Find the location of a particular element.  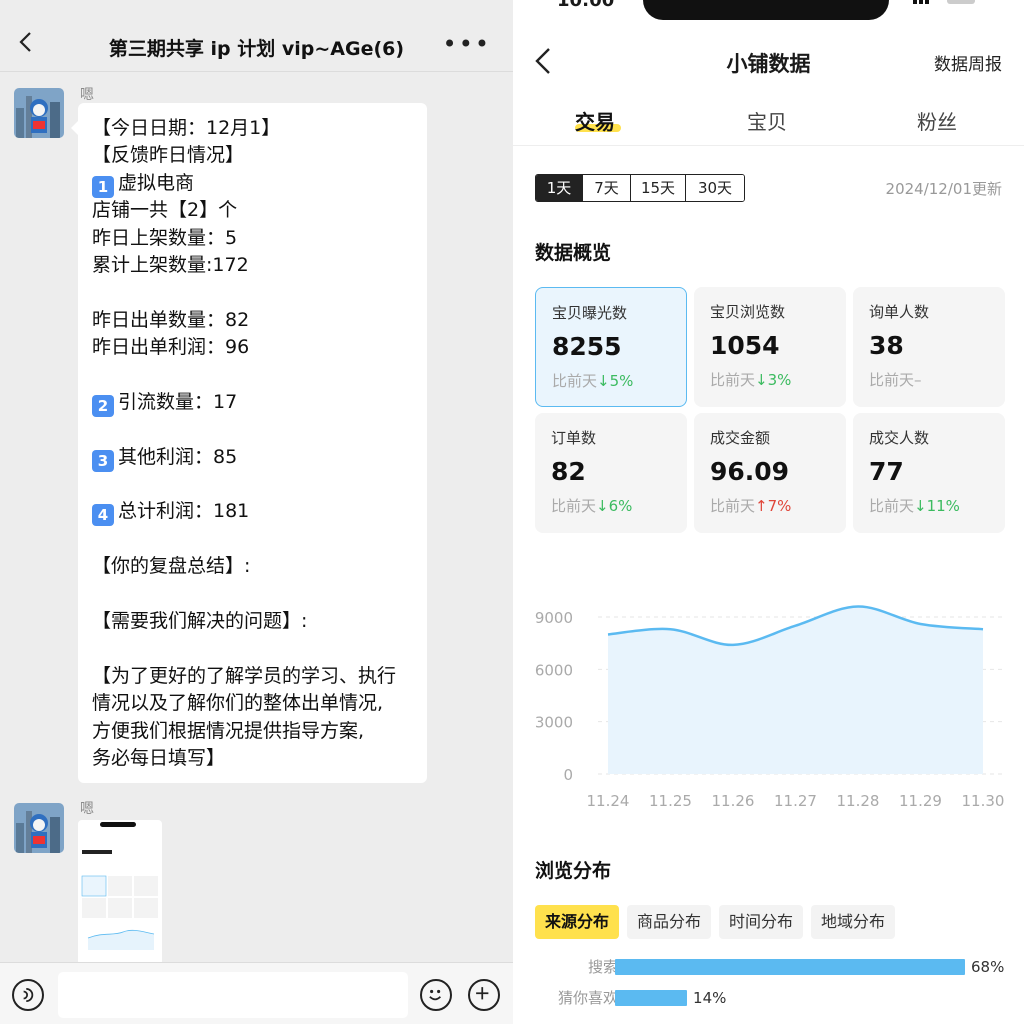

emoji-icon is located at coordinates (436, 995).